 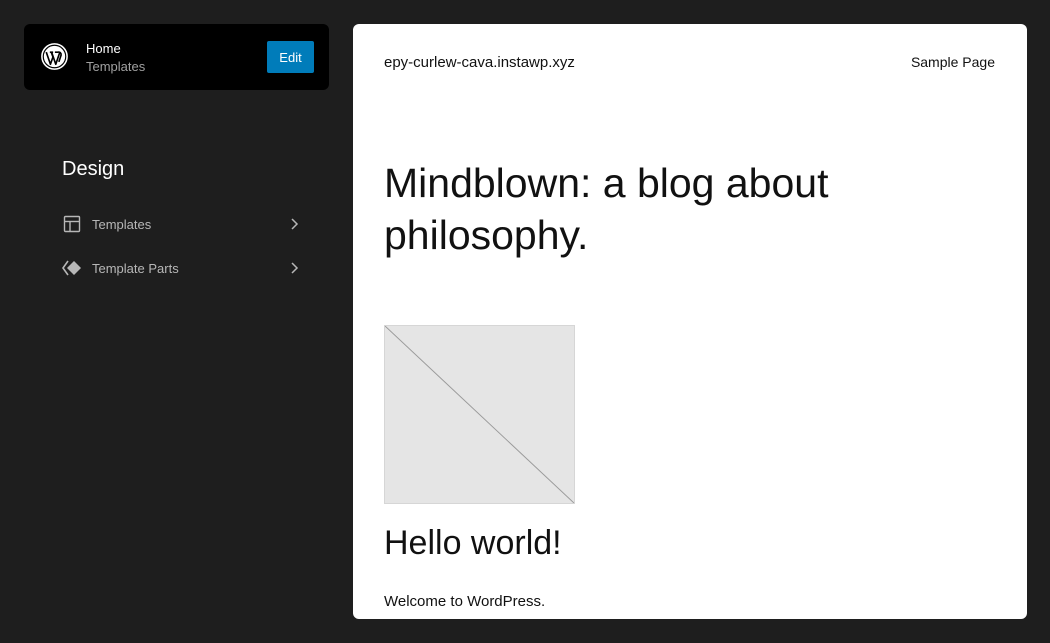 What do you see at coordinates (606, 209) in the screenshot?
I see `site-tagline: Mindblown: a blog about philosophy.` at bounding box center [606, 209].